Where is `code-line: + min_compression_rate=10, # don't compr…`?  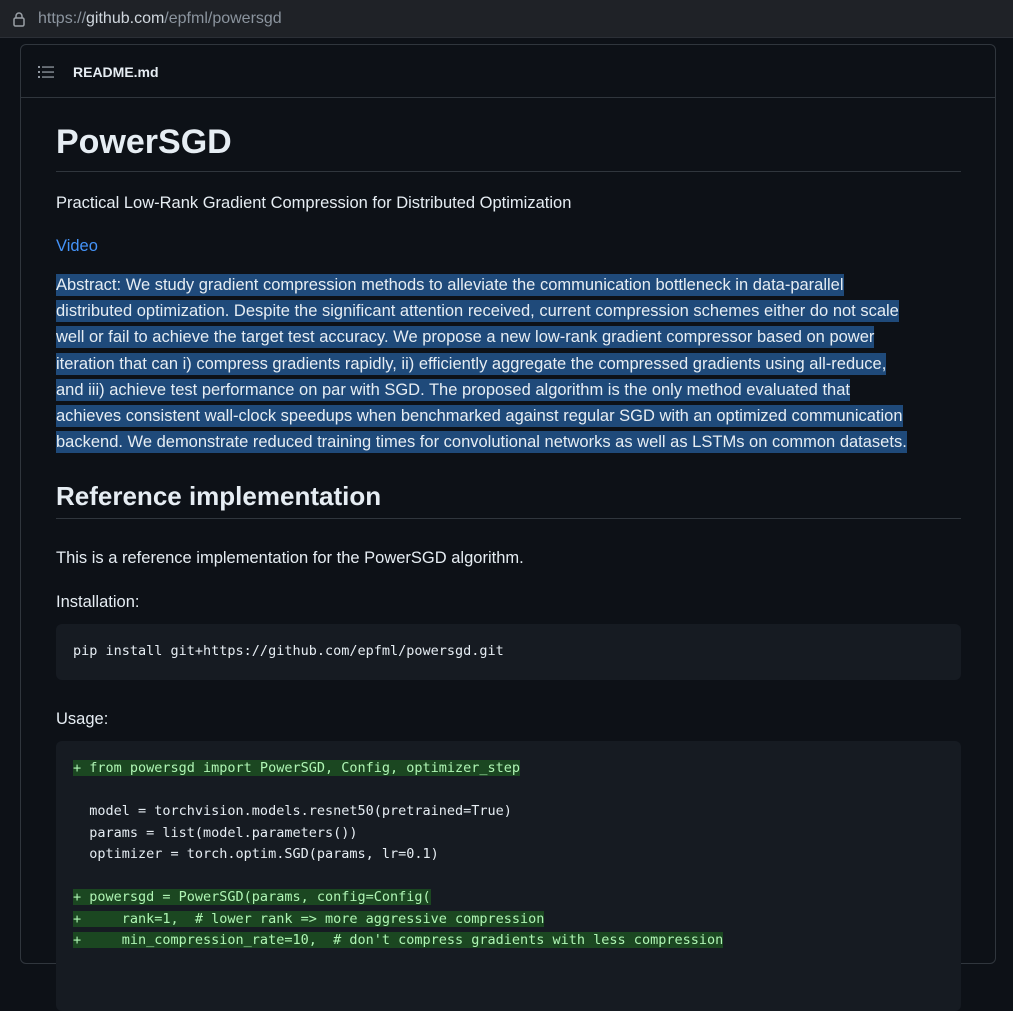 code-line: + min_compression_rate=10, # don't compr… is located at coordinates (398, 941).